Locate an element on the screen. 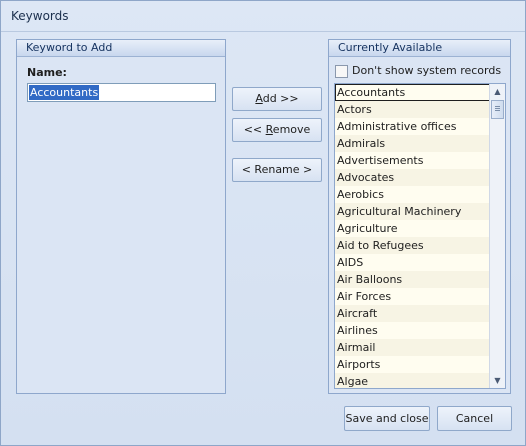 Image resolution: width=526 pixels, height=446 pixels. triangle-down-icon: ▼ is located at coordinates (497, 380).